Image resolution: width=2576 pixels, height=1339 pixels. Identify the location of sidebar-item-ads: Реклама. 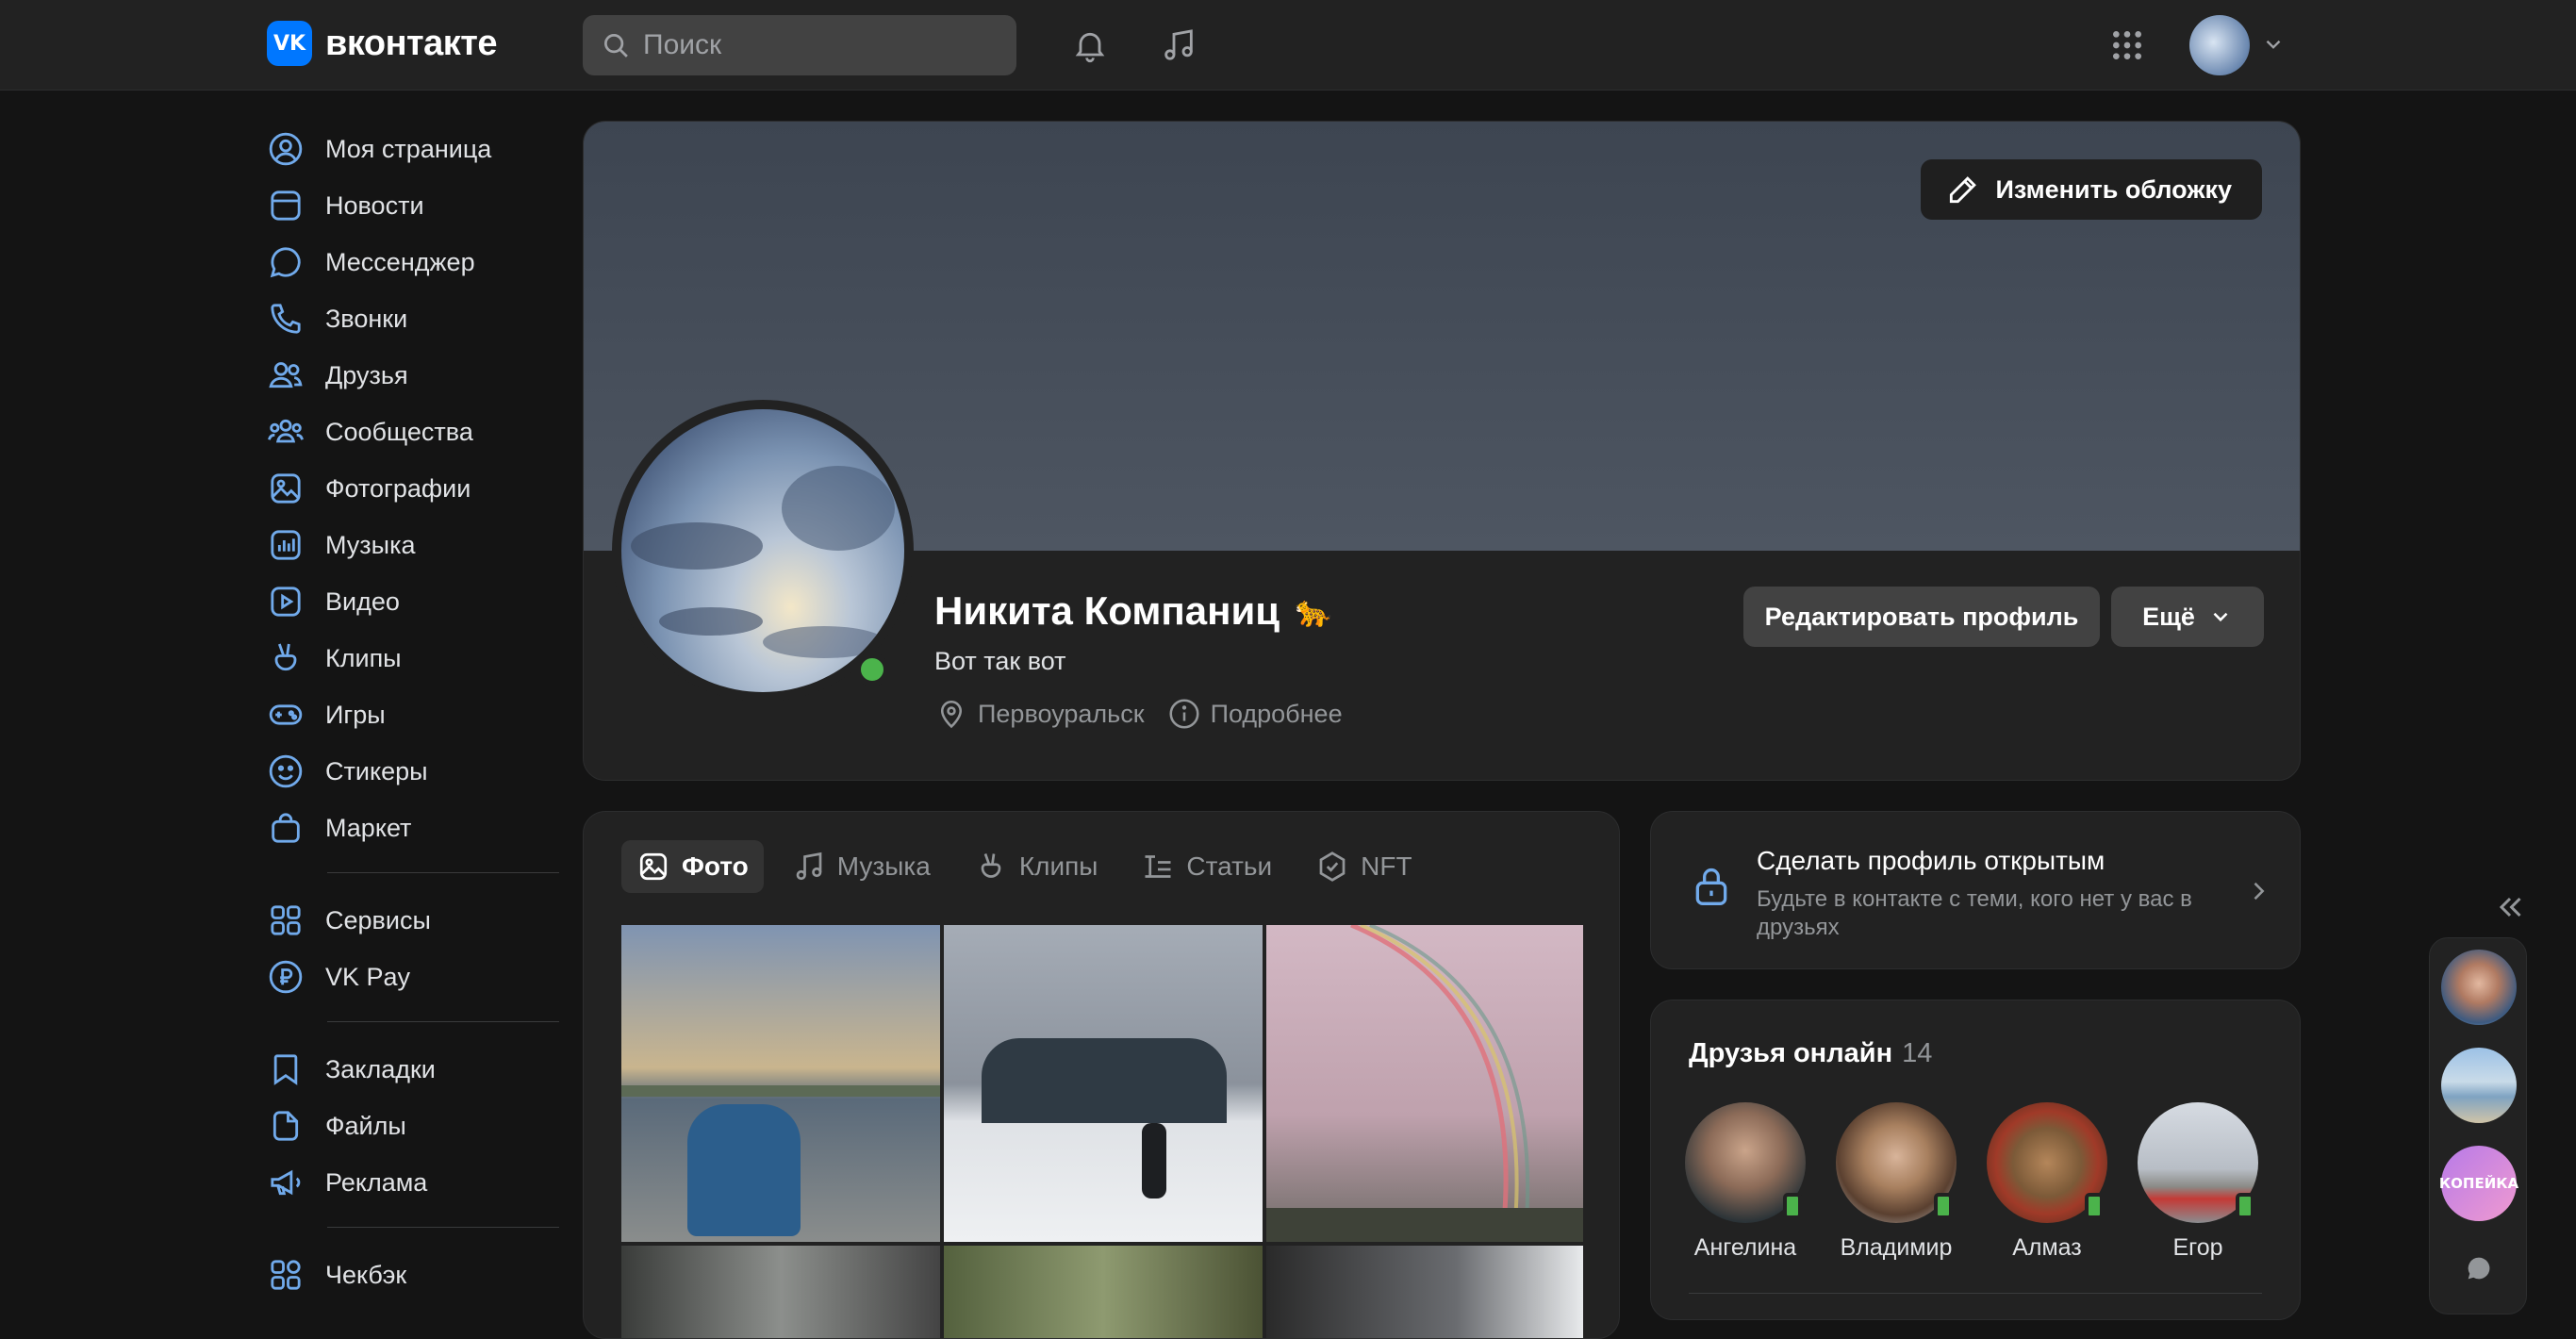
(413, 1182).